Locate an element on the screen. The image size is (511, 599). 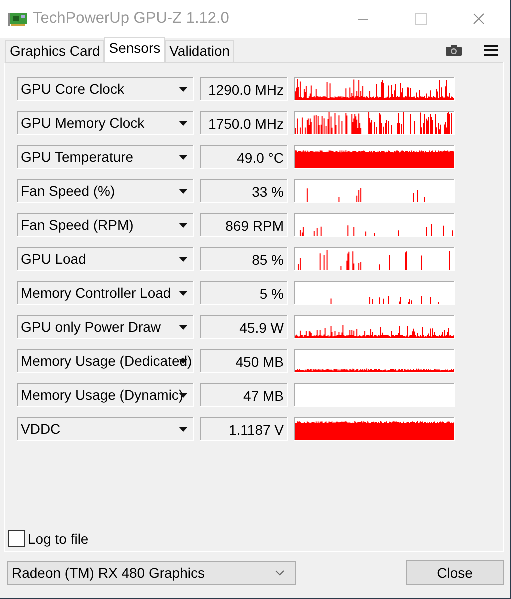
sensor-reading: 1290.0 MHz is located at coordinates (244, 89).